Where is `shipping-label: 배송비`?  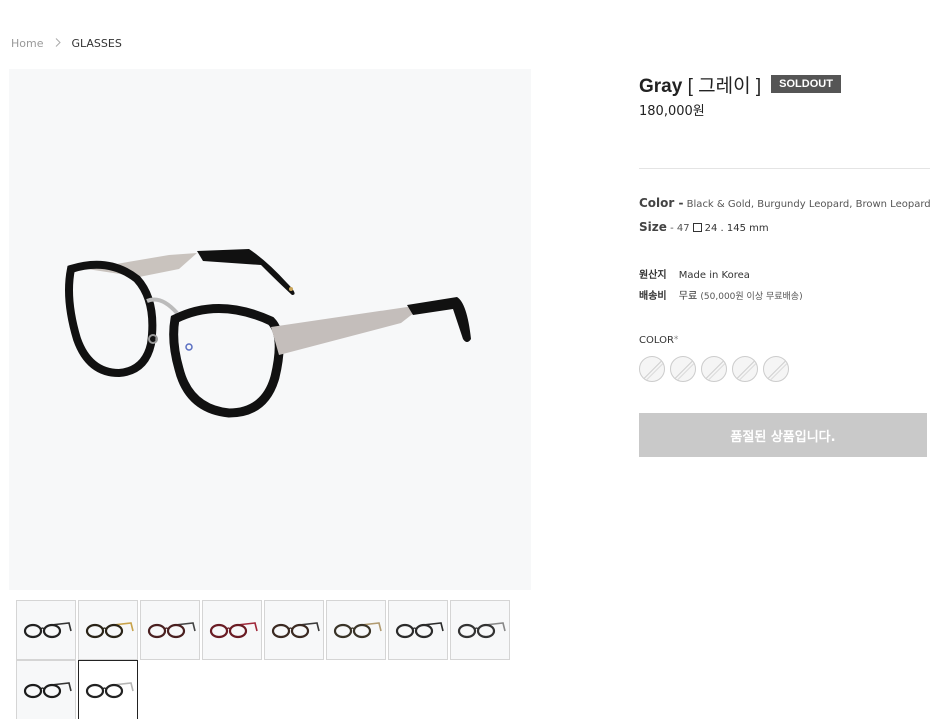 shipping-label: 배송비 is located at coordinates (653, 296).